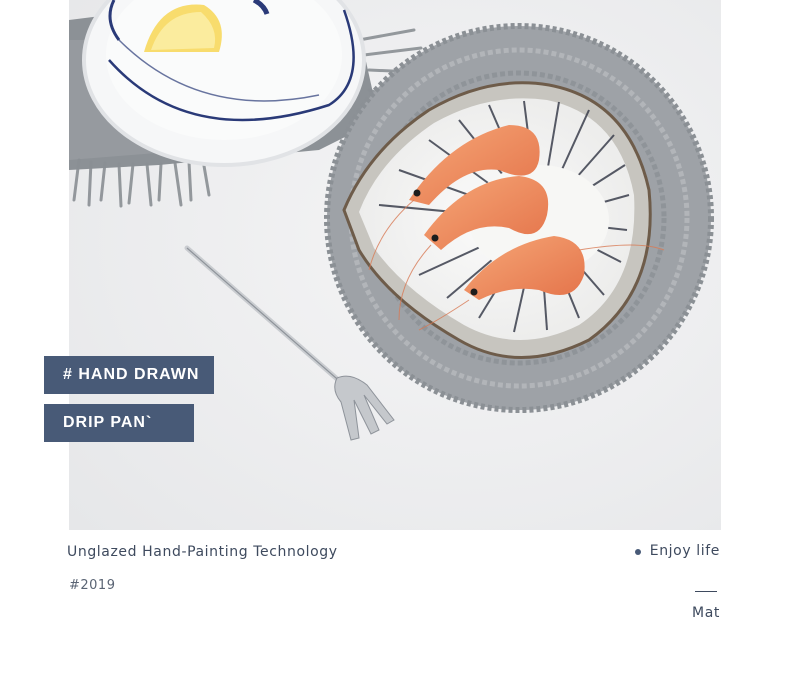  Describe the element at coordinates (706, 613) in the screenshot. I see `mat-label: Mat` at that location.